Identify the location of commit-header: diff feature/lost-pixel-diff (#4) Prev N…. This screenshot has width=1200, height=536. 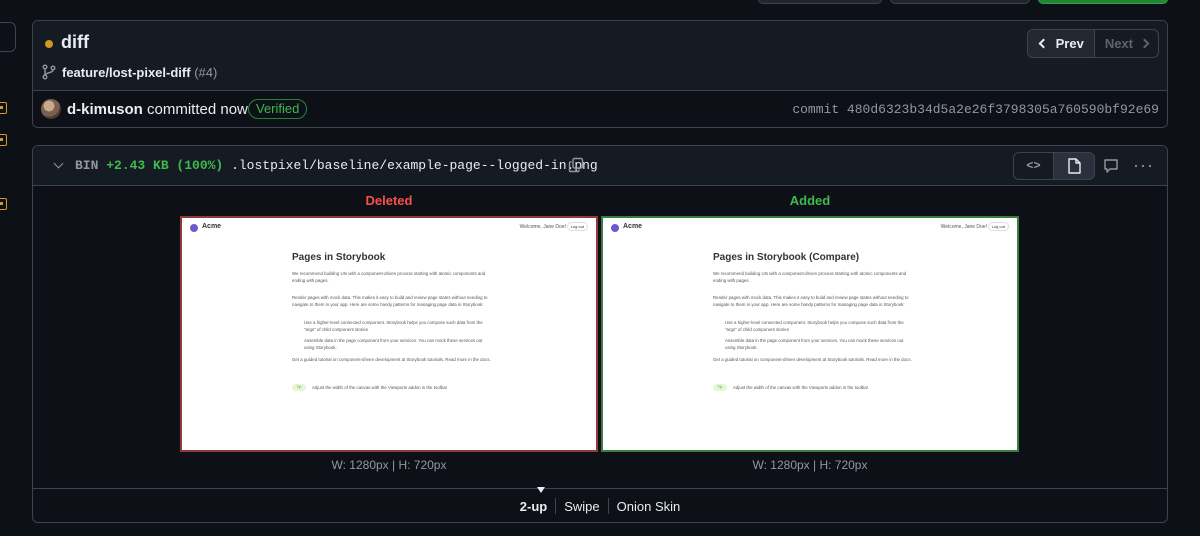
(600, 56).